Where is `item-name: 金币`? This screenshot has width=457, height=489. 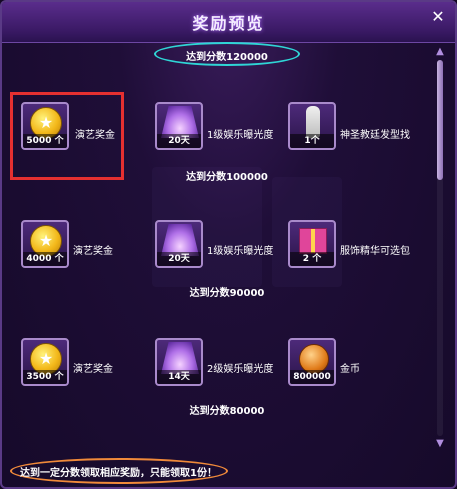
item-name: 金币 is located at coordinates (350, 369).